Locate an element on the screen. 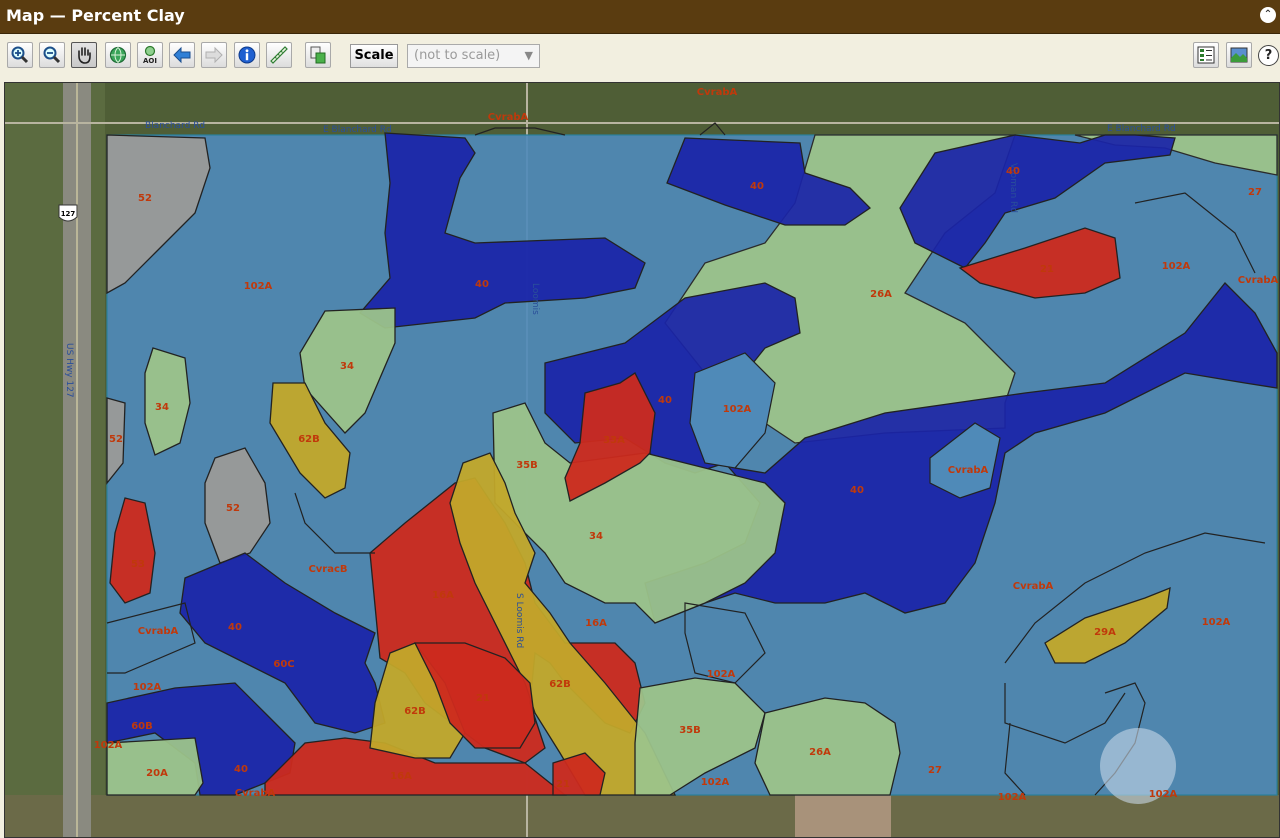 The width and height of the screenshot is (1280, 838). window-title: Map — Percent Clay is located at coordinates (95, 15).